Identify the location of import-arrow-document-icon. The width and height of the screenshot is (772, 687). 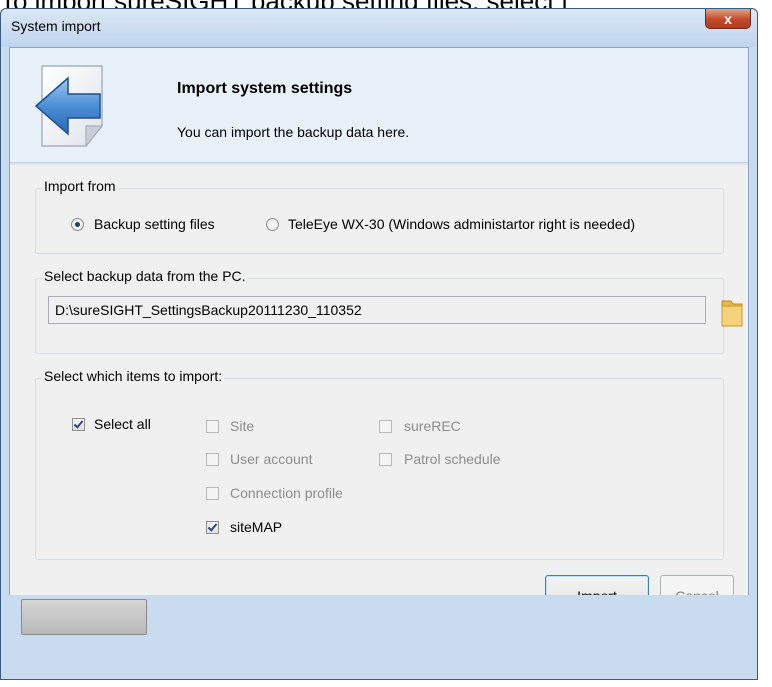
(72, 109).